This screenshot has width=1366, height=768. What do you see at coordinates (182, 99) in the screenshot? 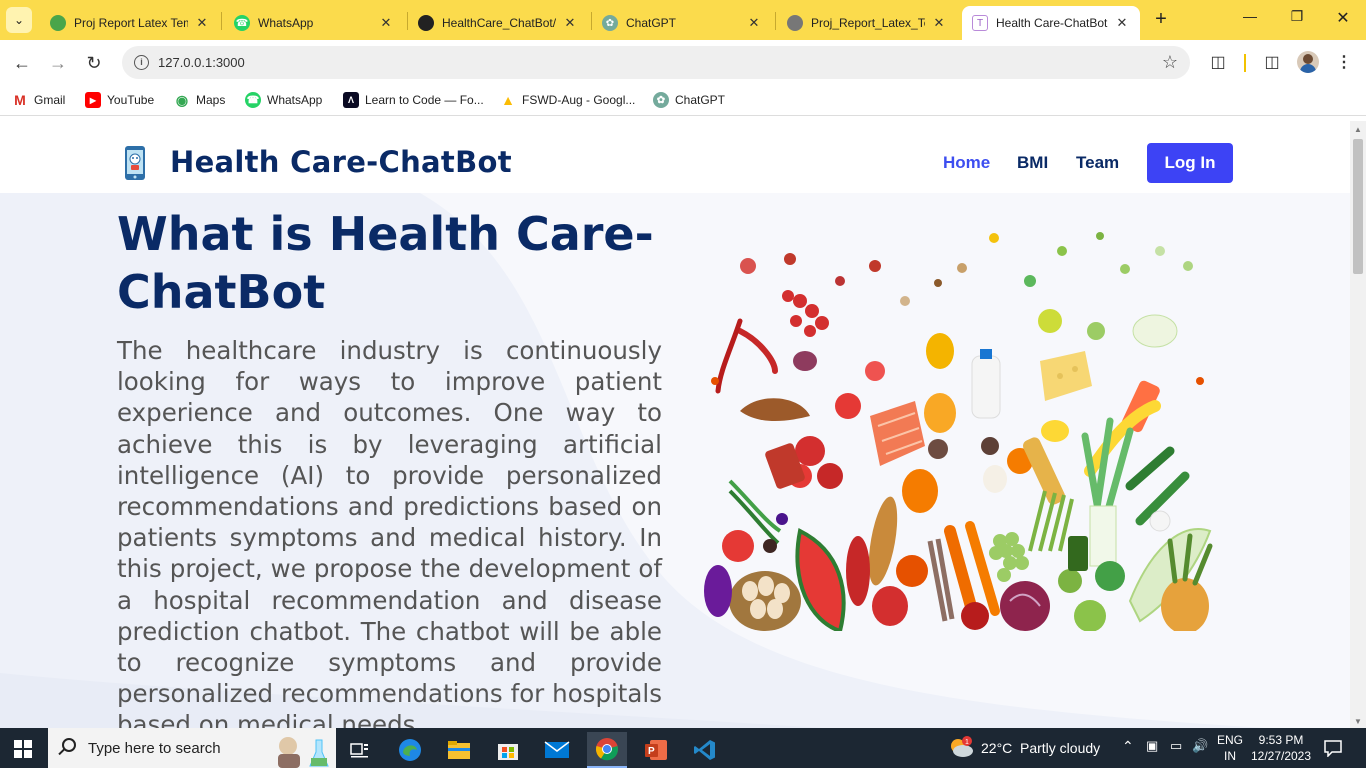
I see `maps-icon: ◉` at bounding box center [182, 99].